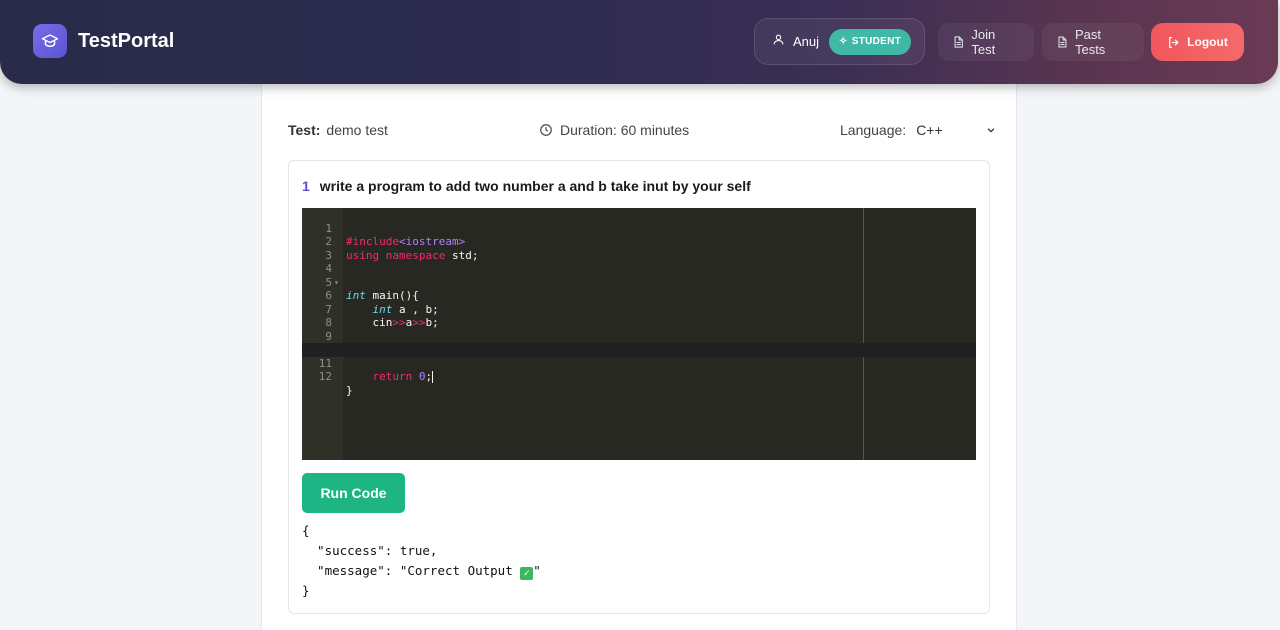 The height and width of the screenshot is (630, 1280). Describe the element at coordinates (778, 42) in the screenshot. I see `user-icon` at that location.